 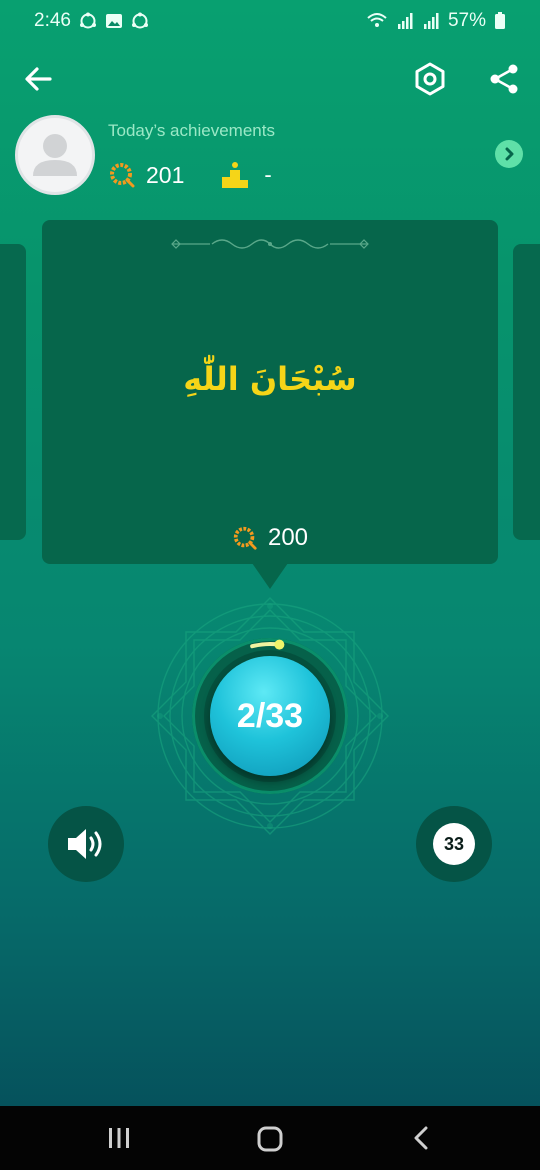 What do you see at coordinates (52, 20) in the screenshot?
I see `status-time: 2:46` at bounding box center [52, 20].